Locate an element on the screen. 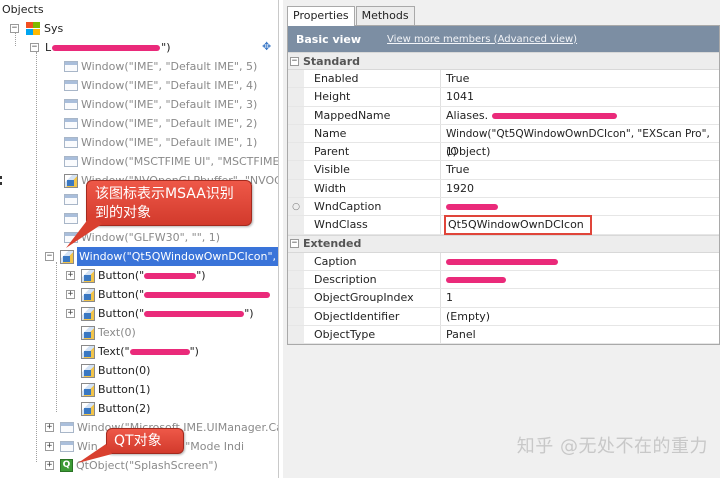 Image resolution: width=720 pixels, height=478 pixels. property-row-mappedname: MappedName Aliases. is located at coordinates (503, 115).